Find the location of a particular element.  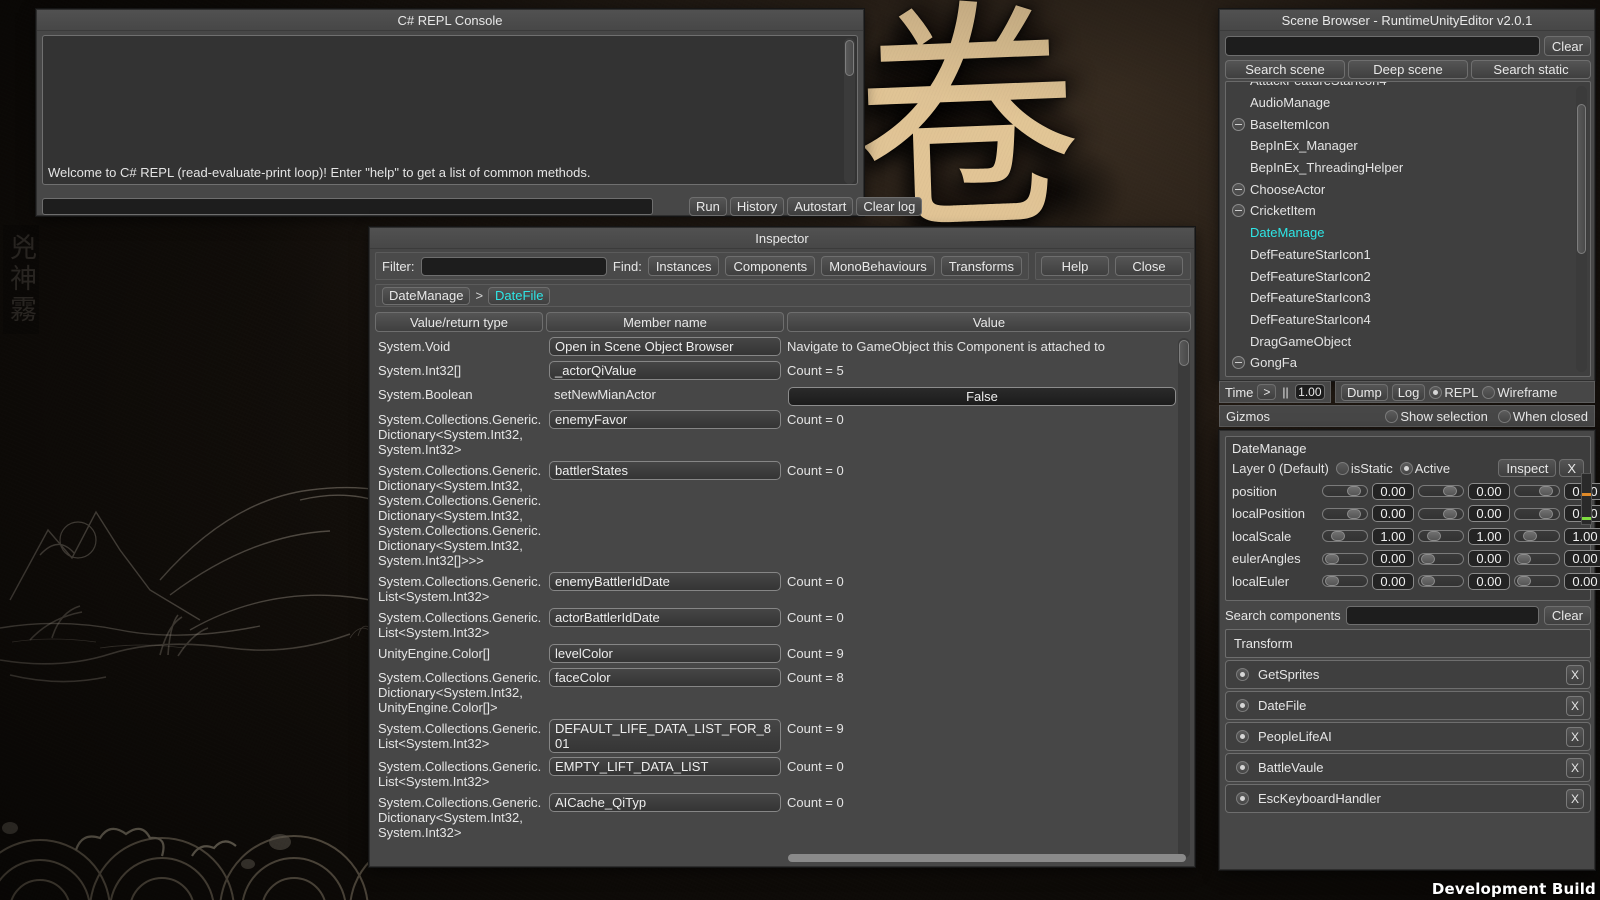

column-header-value: Value is located at coordinates (989, 322).